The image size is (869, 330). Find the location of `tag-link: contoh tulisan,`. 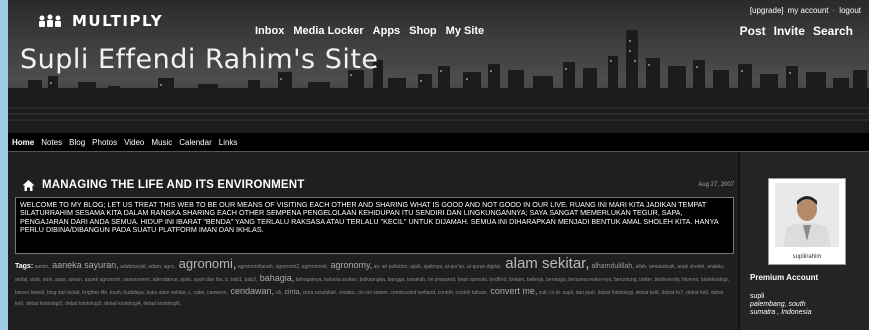

tag-link: contoh tulisan, is located at coordinates (471, 293).